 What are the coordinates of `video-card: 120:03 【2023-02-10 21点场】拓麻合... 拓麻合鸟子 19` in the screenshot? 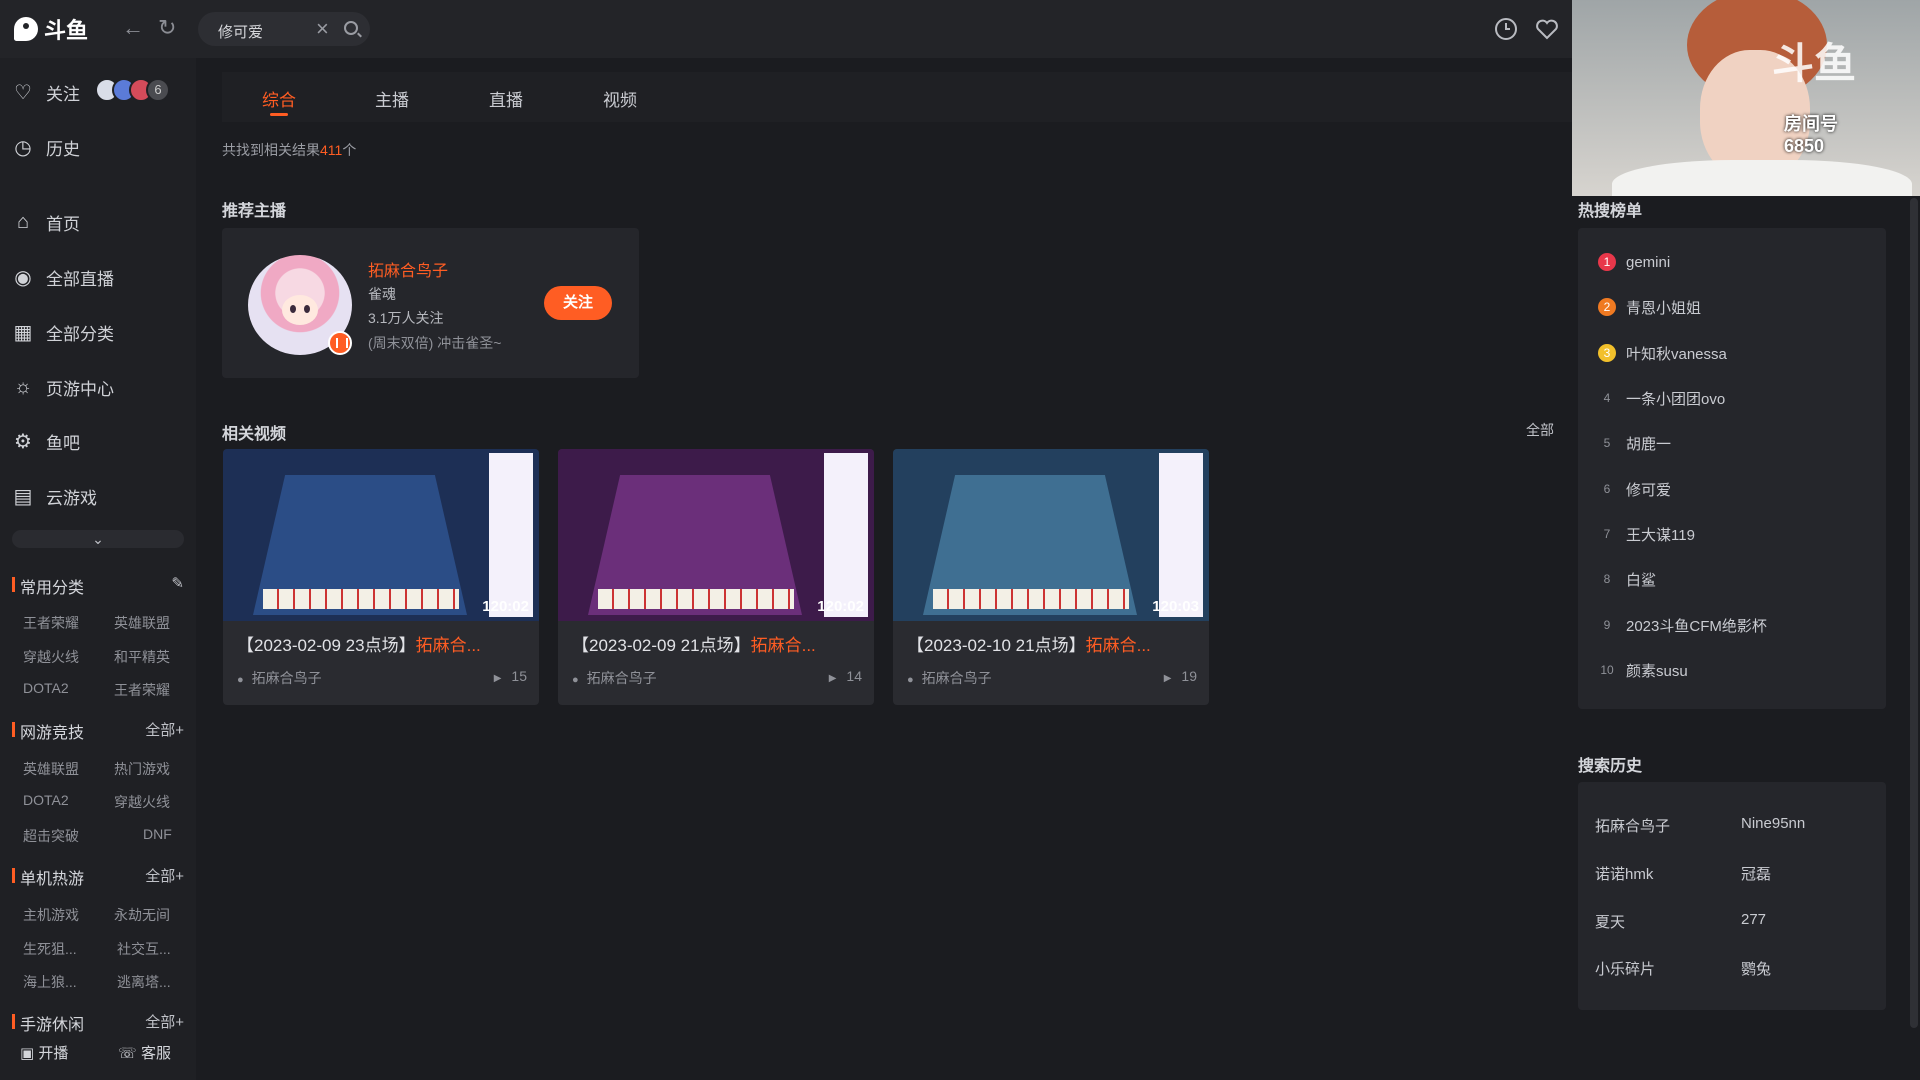 It's located at (1051, 577).